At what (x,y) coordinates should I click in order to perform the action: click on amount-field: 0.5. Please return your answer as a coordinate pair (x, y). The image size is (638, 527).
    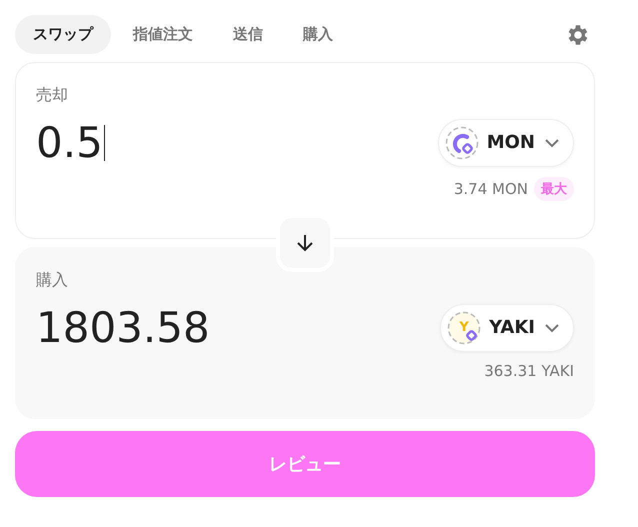
    Looking at the image, I should click on (71, 142).